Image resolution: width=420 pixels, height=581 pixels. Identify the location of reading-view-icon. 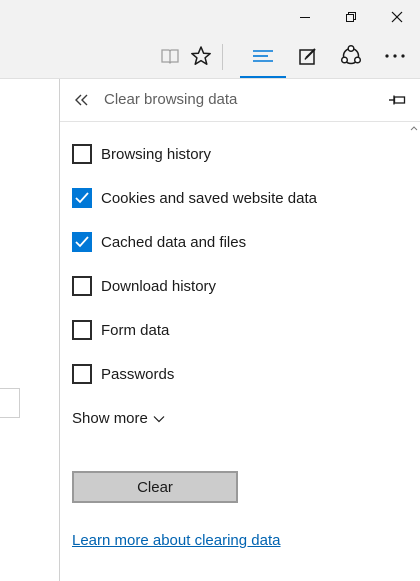
(170, 56).